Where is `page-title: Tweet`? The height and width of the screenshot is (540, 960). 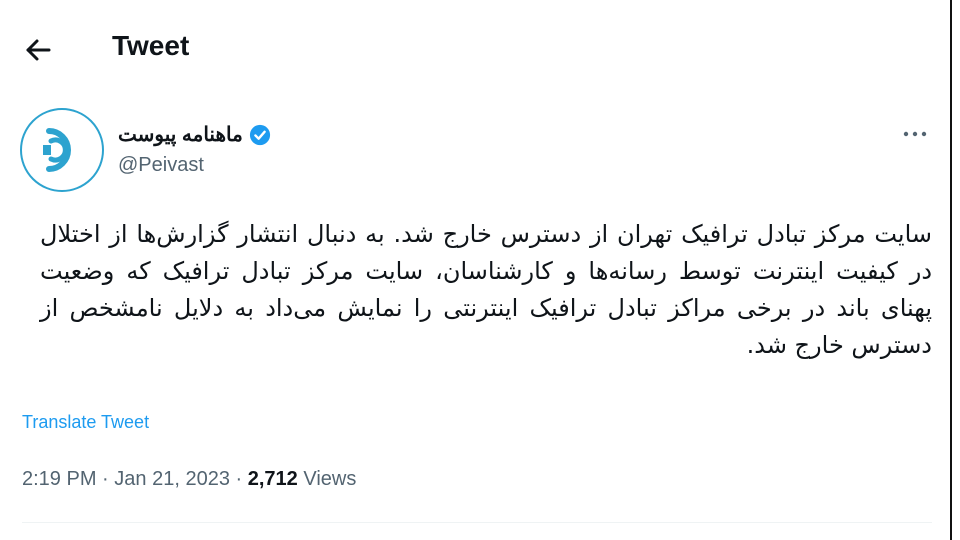
page-title: Tweet is located at coordinates (151, 45).